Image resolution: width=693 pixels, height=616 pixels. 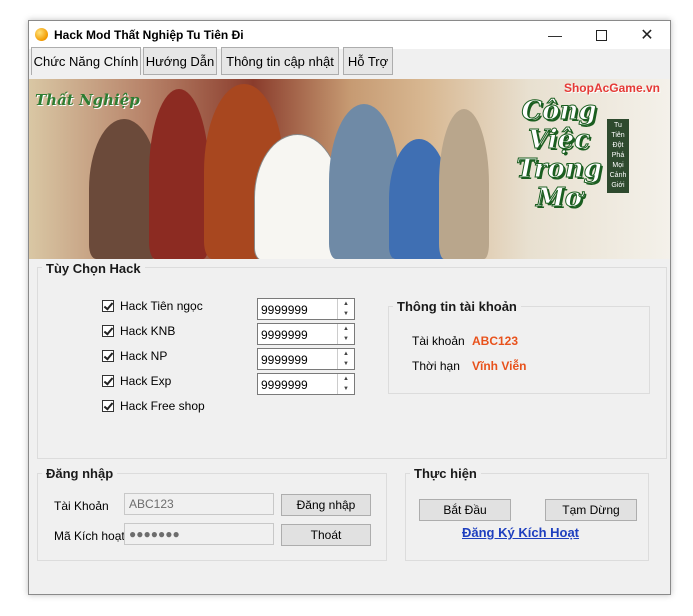 What do you see at coordinates (457, 306) in the screenshot?
I see `account-info-title: Thông tin tài khoản` at bounding box center [457, 306].